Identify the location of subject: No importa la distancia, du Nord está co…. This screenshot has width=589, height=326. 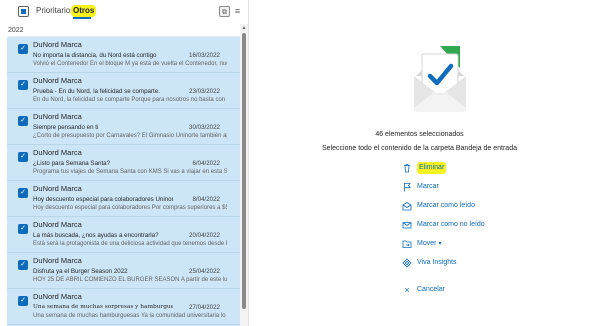
(95, 55).